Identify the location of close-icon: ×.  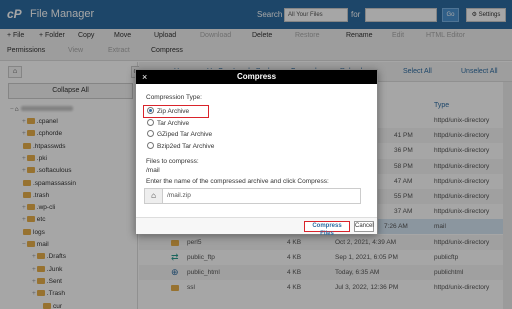
(144, 77).